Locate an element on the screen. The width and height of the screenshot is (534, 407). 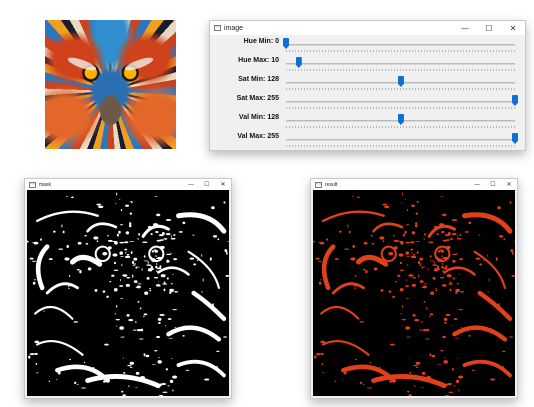
window-titlebar: mask — ☐ ✕ is located at coordinates (128, 184).